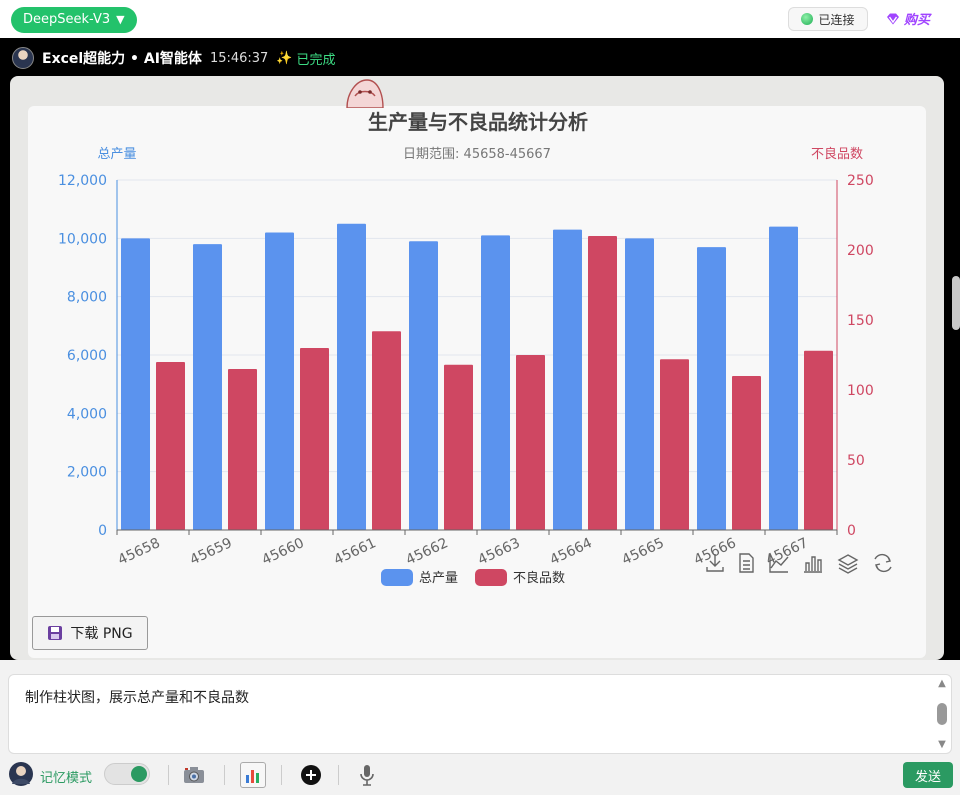 Image resolution: width=960 pixels, height=795 pixels. What do you see at coordinates (66, 778) in the screenshot?
I see `memory-mode-label: 记忆模式` at bounding box center [66, 778].